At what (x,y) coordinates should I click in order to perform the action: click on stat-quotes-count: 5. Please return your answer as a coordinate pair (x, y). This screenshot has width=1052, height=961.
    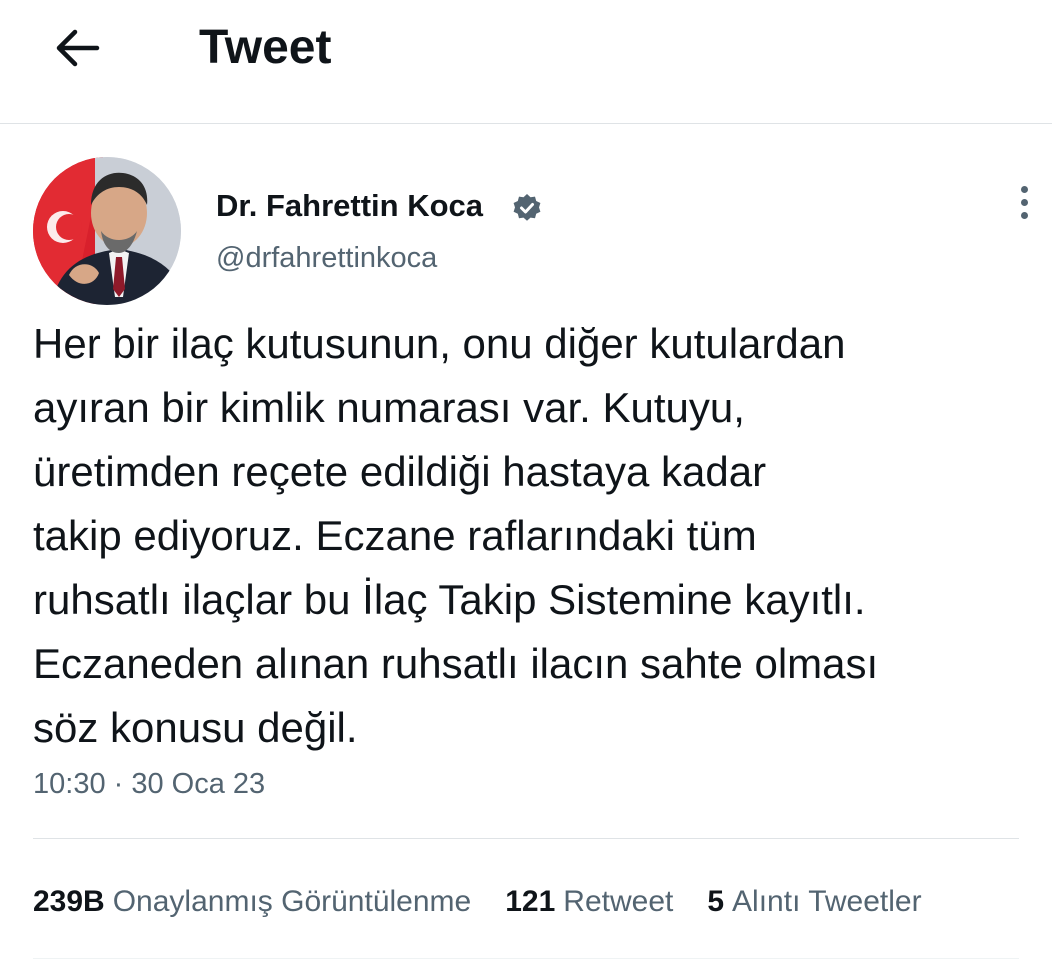
    Looking at the image, I should click on (716, 901).